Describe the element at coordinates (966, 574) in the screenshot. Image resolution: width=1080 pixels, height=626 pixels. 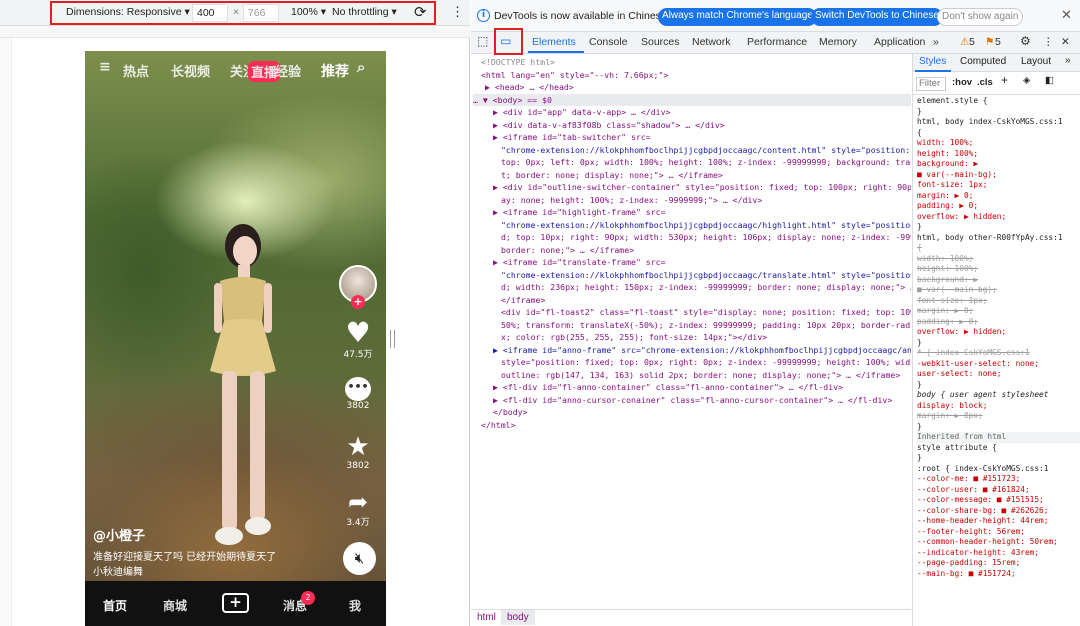
I see `style-rule-line: --main-bg: ■ #151724;` at that location.